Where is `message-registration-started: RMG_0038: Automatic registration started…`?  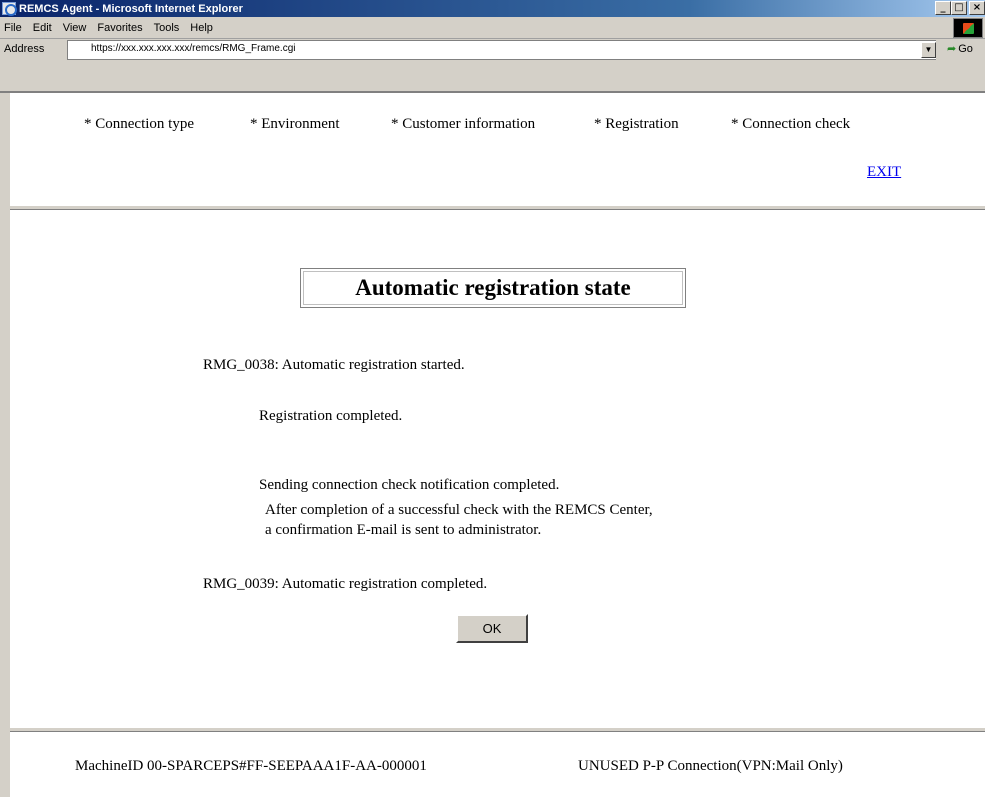
message-registration-started: RMG_0038: Automatic registration started… is located at coordinates (334, 365).